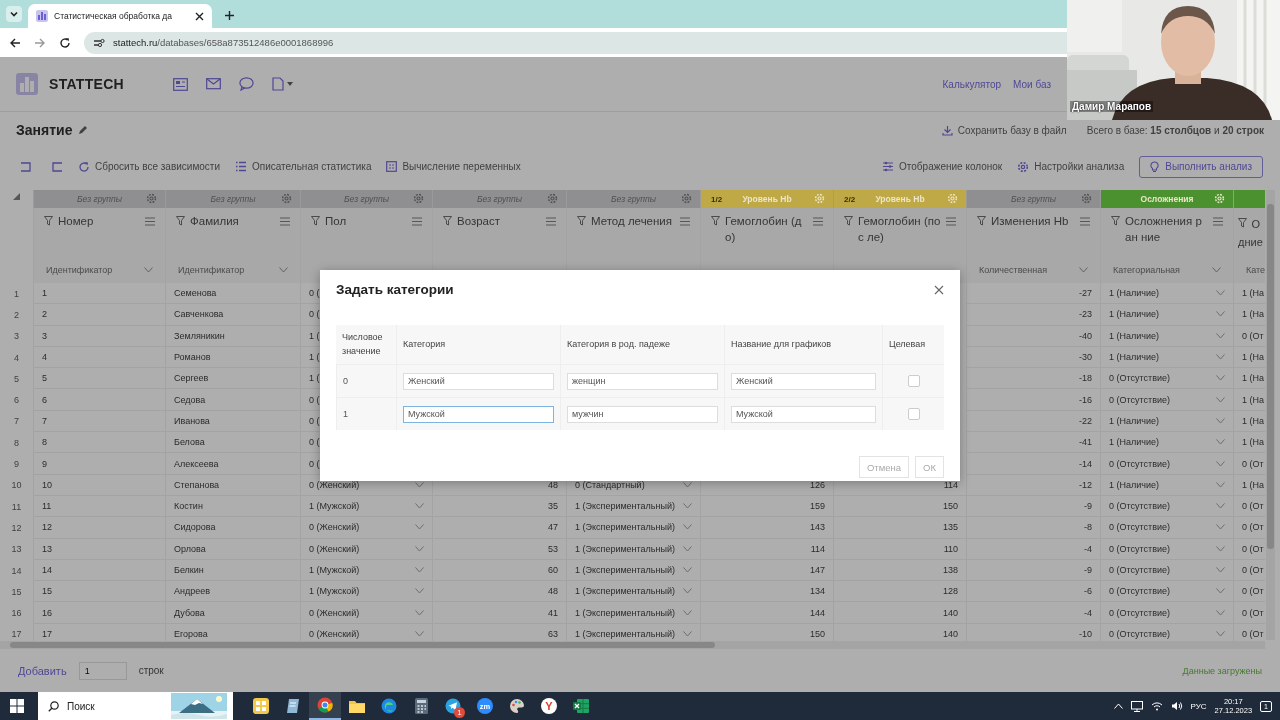  I want to click on save-link: Сохранить базу в файл, so click(1004, 130).